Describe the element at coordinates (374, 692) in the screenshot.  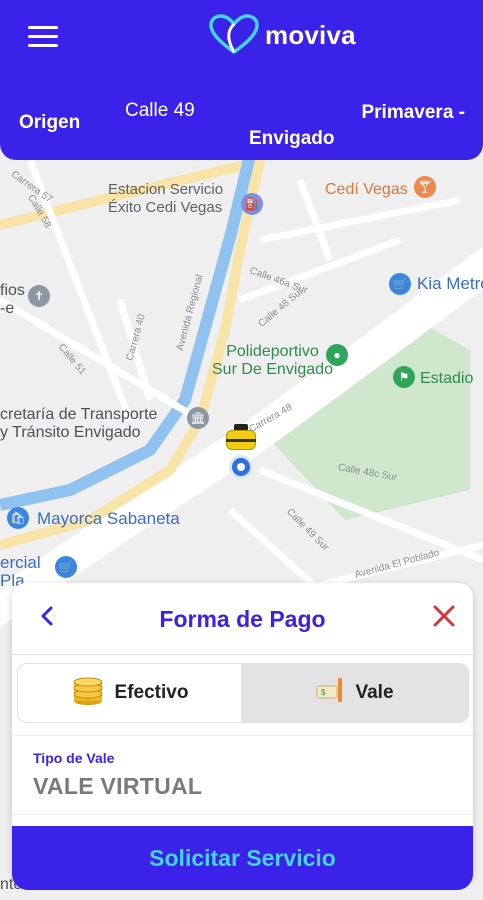
I see `tab-vale-label: Vale` at that location.